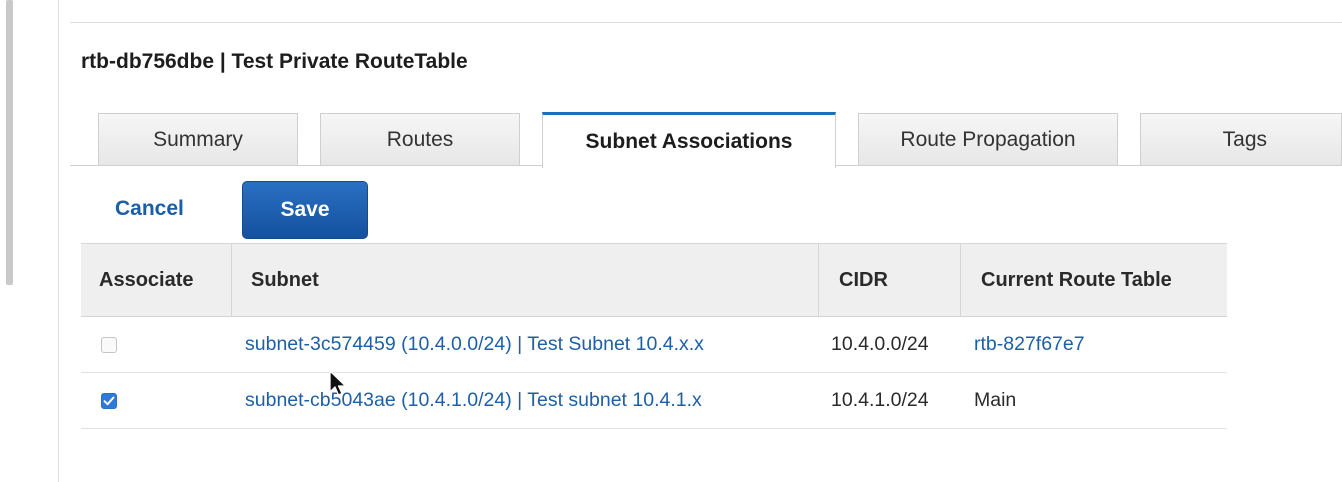 The width and height of the screenshot is (1342, 482). I want to click on column-header-cidr: CIDR, so click(863, 280).